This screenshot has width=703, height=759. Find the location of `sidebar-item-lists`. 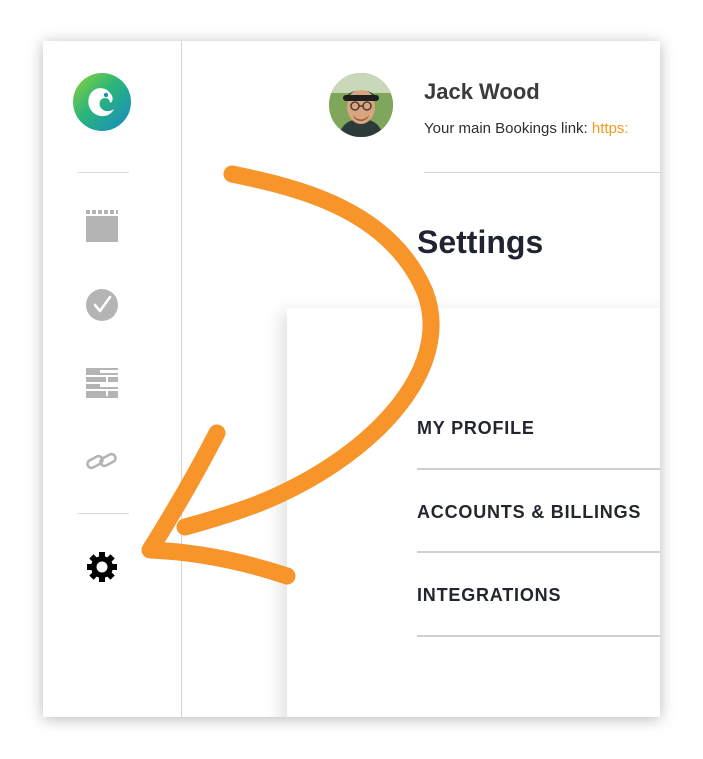

sidebar-item-lists is located at coordinates (102, 383).